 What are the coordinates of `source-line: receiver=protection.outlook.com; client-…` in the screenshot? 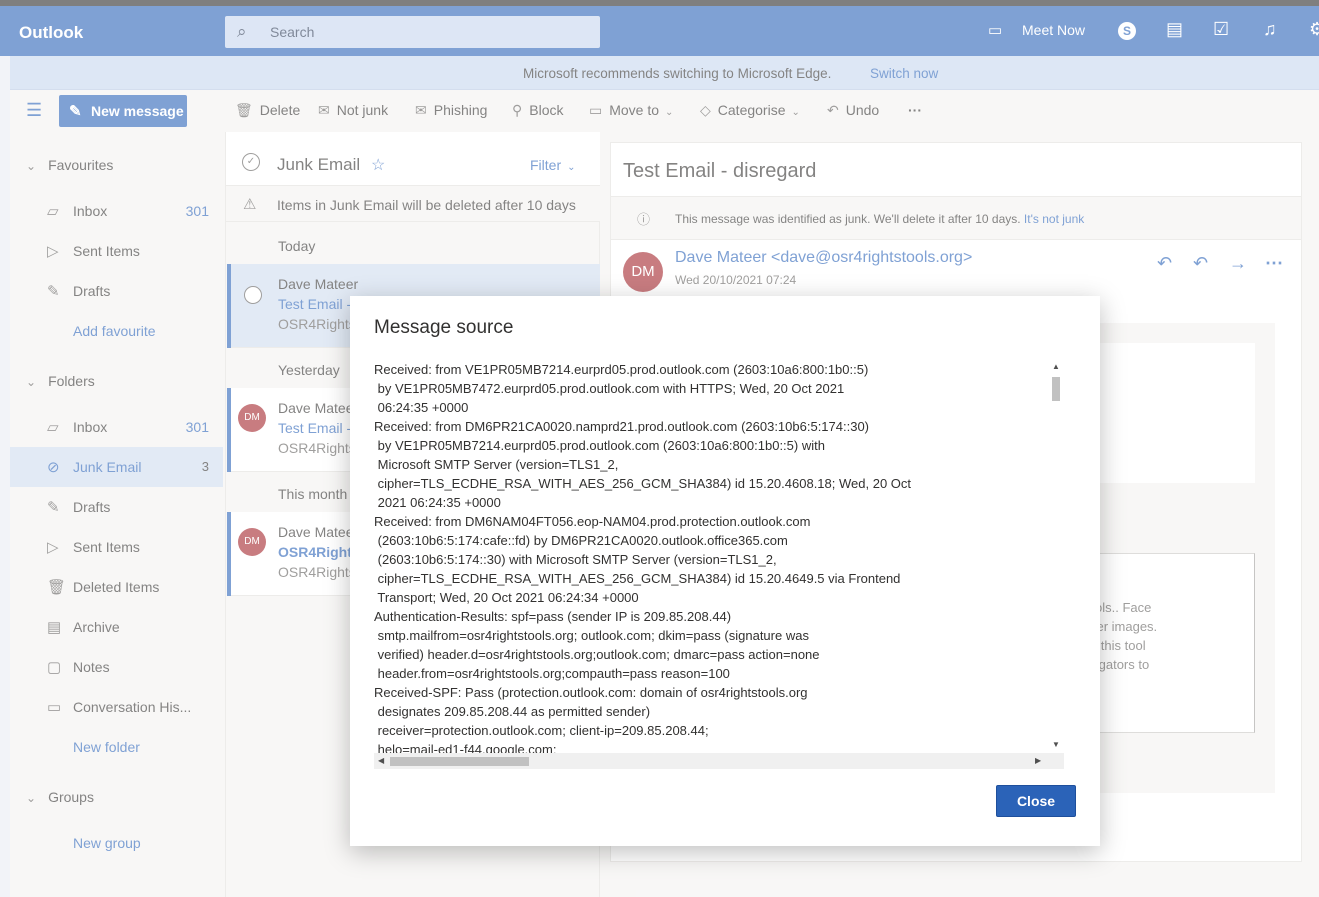 It's located at (541, 730).